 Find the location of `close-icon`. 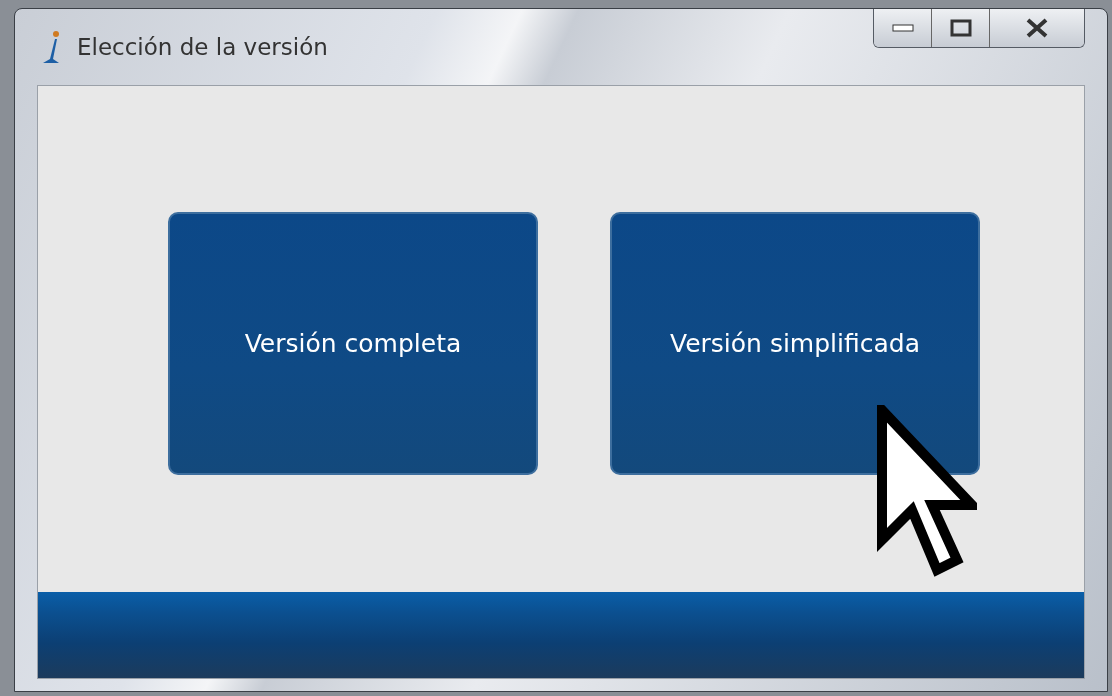

close-icon is located at coordinates (1037, 28).